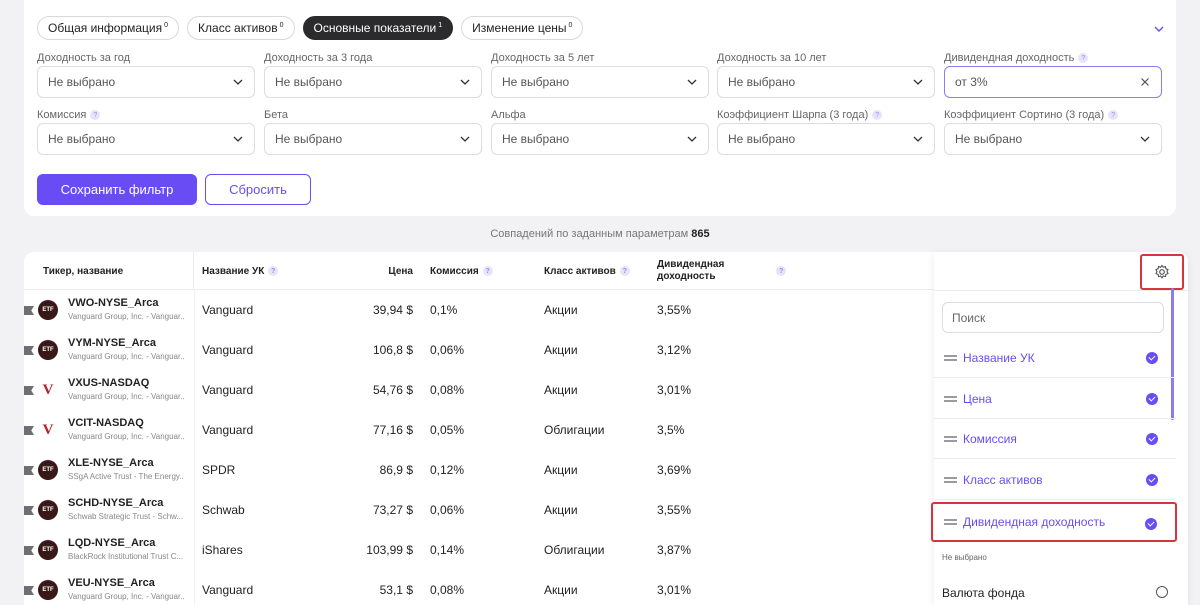 This screenshot has width=1200, height=605. What do you see at coordinates (240, 271) in the screenshot?
I see `col-uk: Название УК?` at bounding box center [240, 271].